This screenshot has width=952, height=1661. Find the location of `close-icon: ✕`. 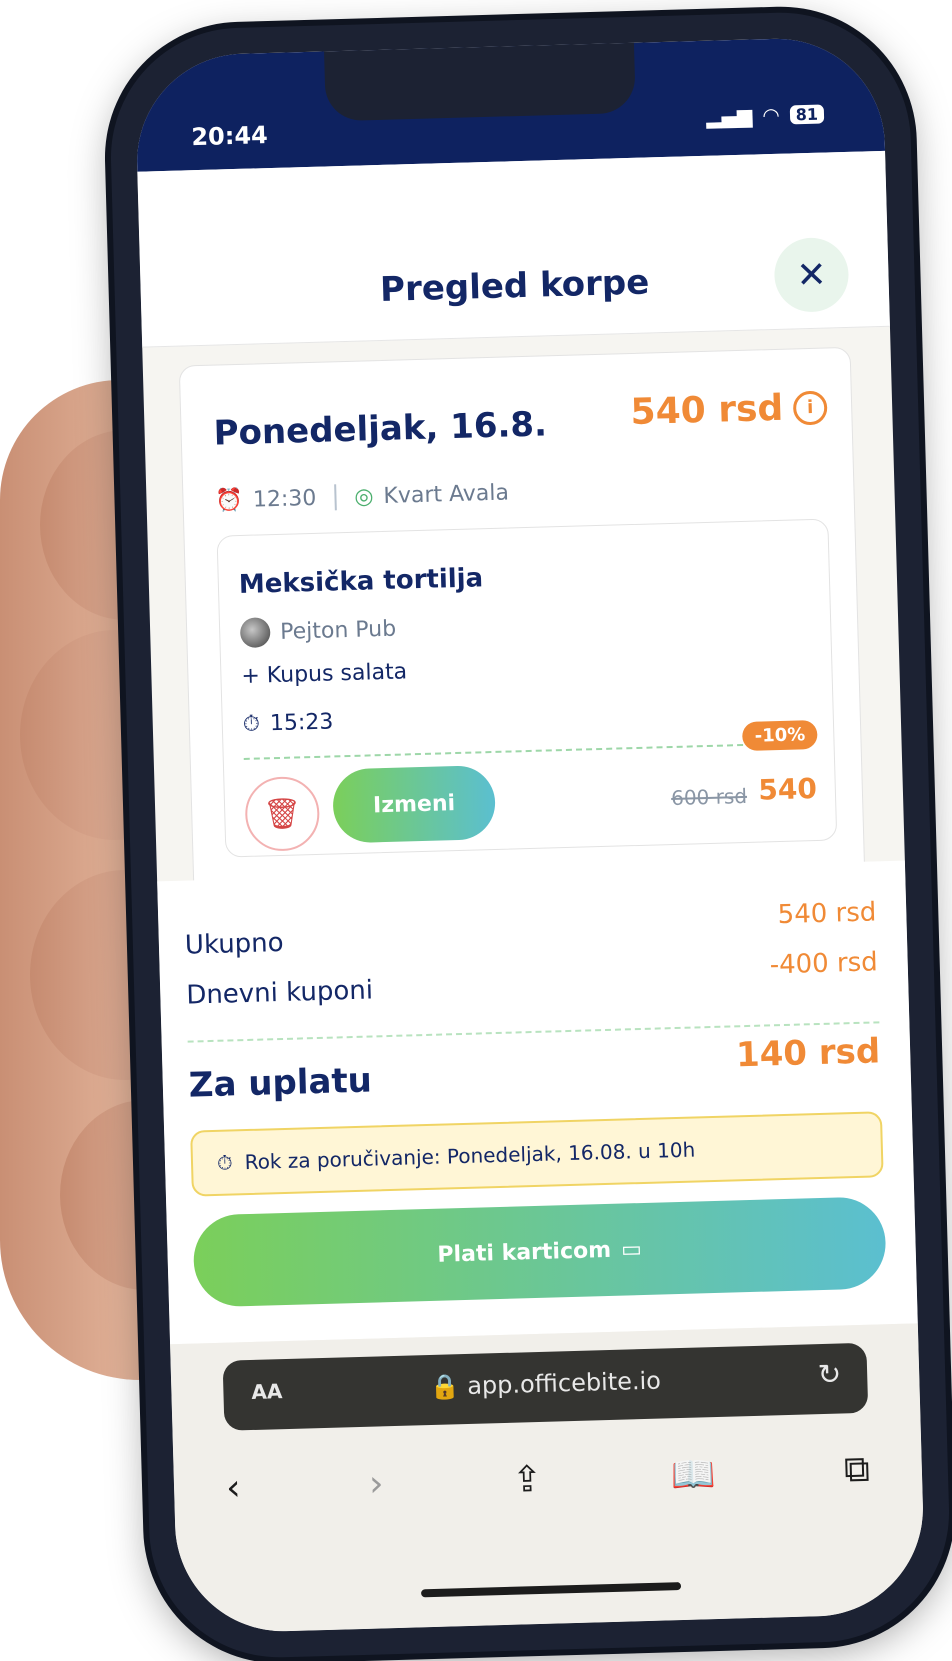

close-icon: ✕ is located at coordinates (811, 275).